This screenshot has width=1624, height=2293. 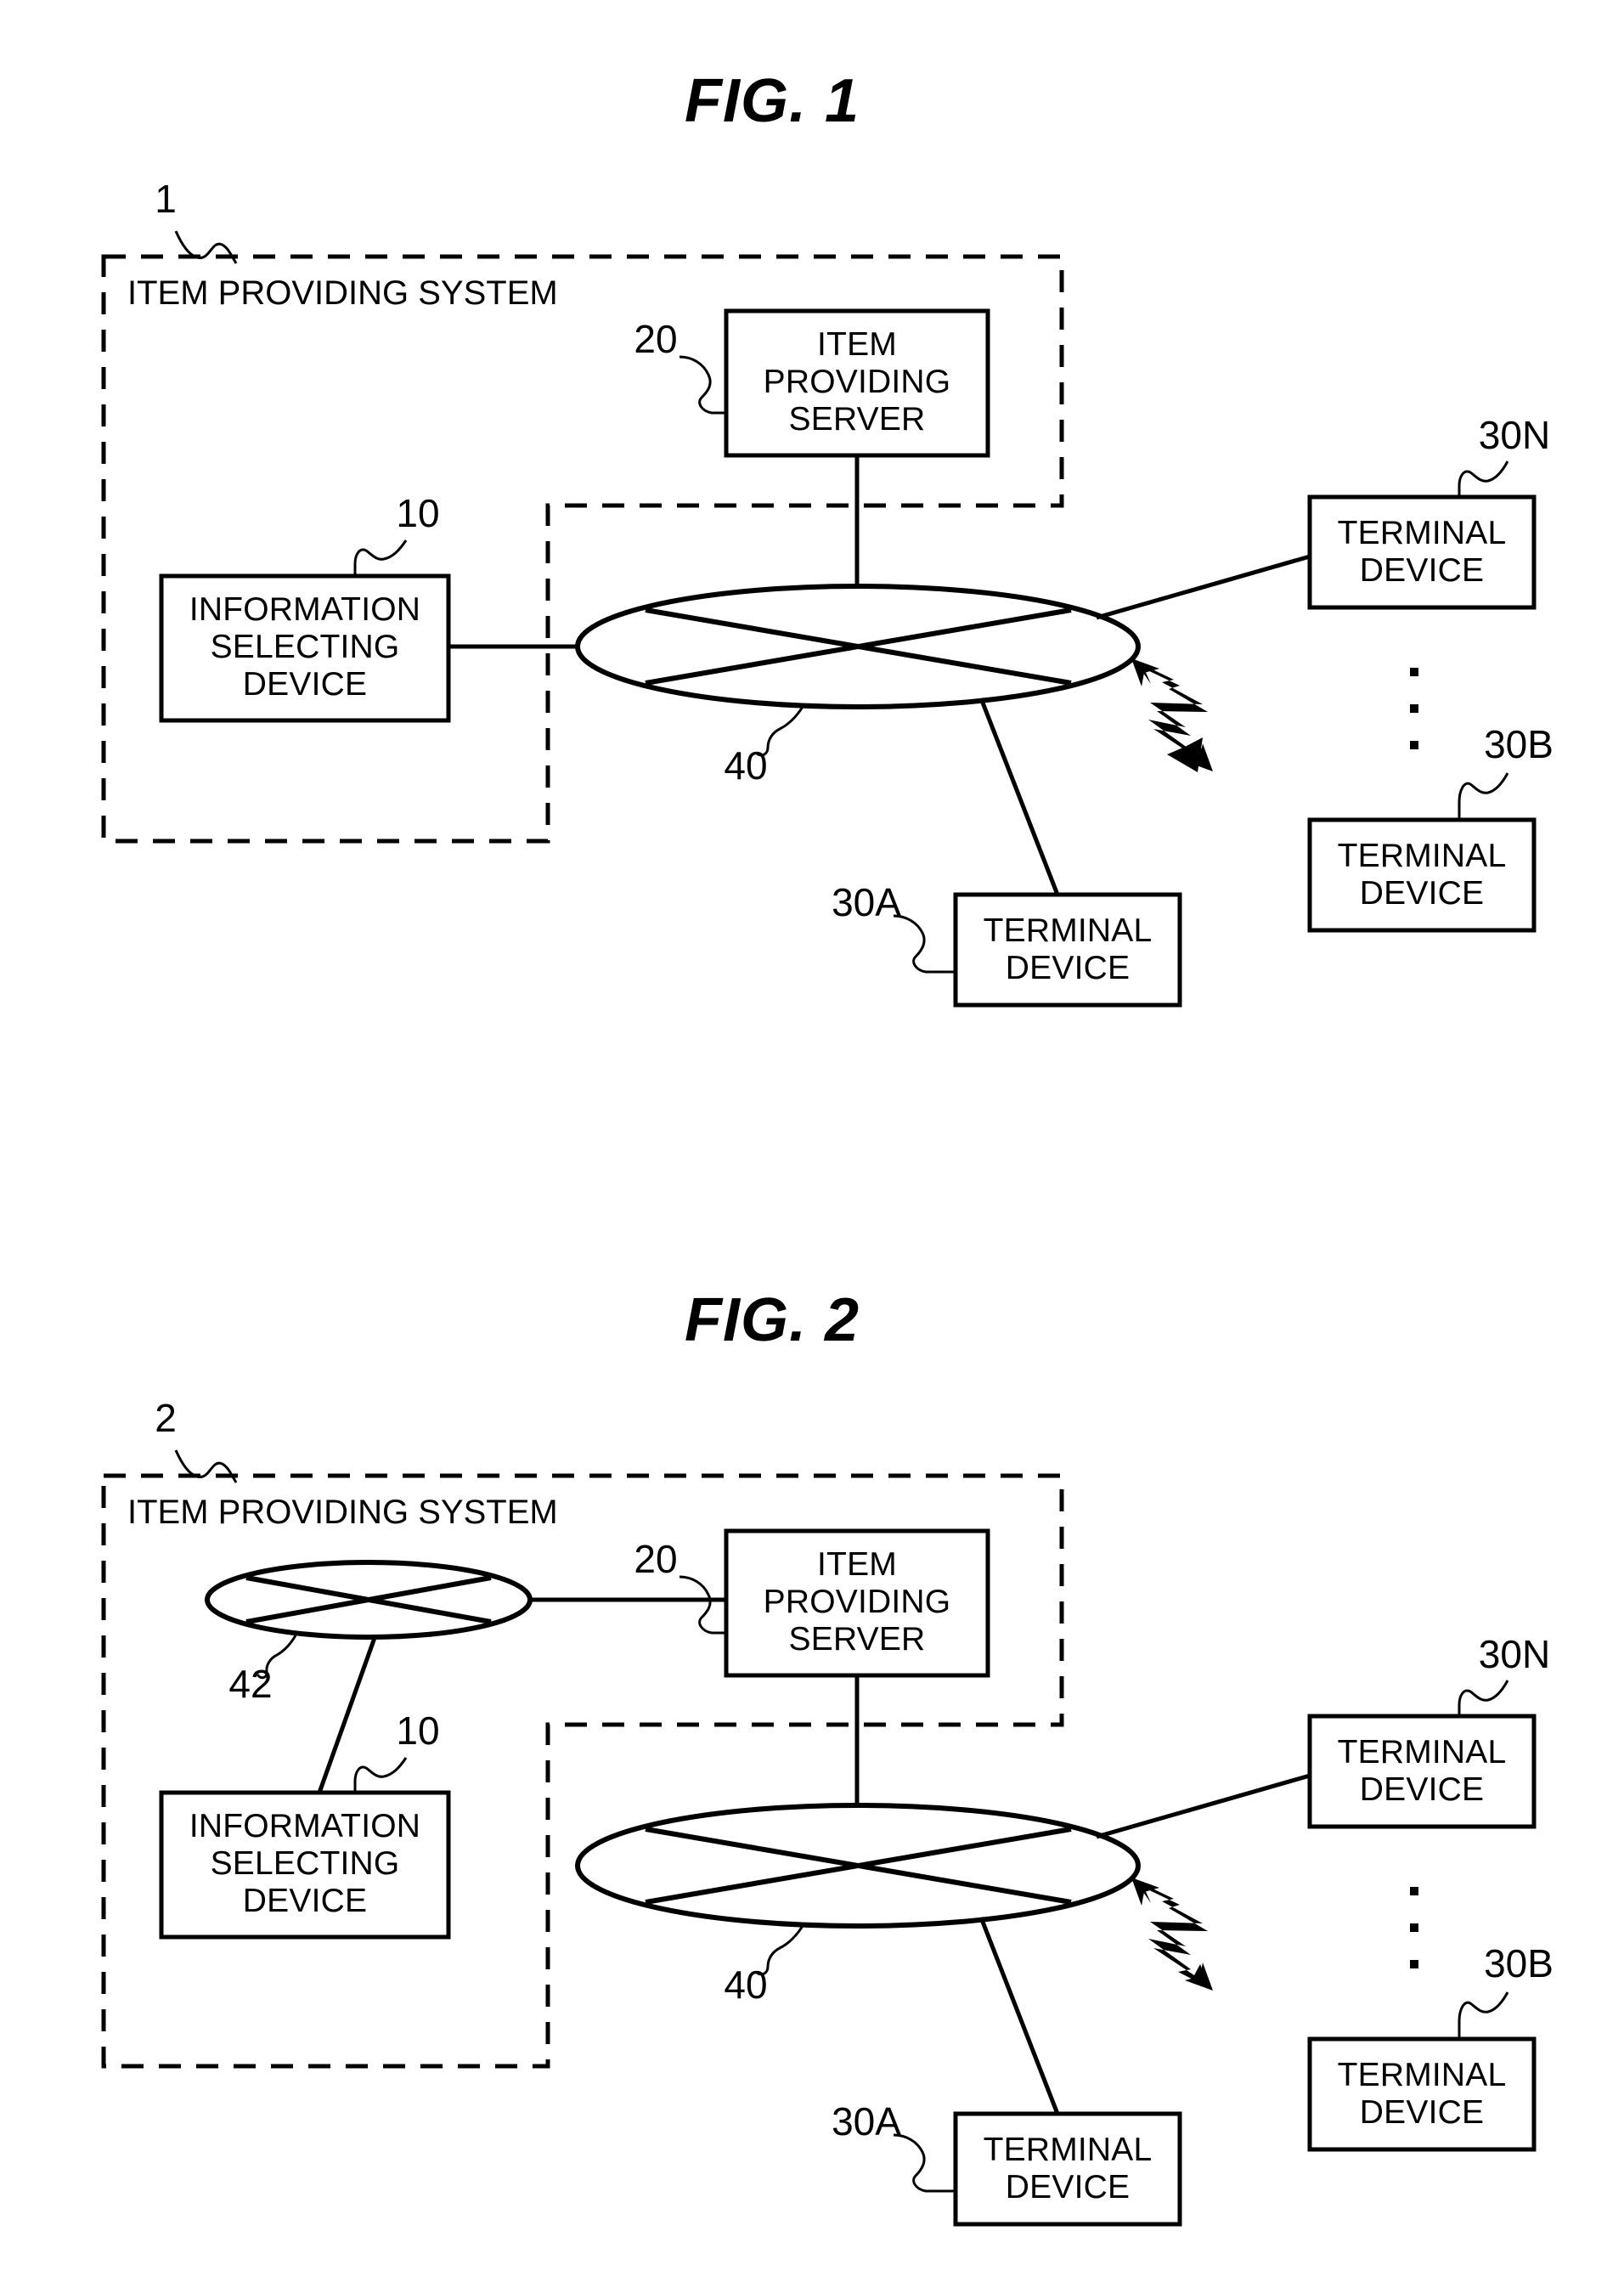 I want to click on fig2-terminal-n-ref: 30N, so click(x=1514, y=1654).